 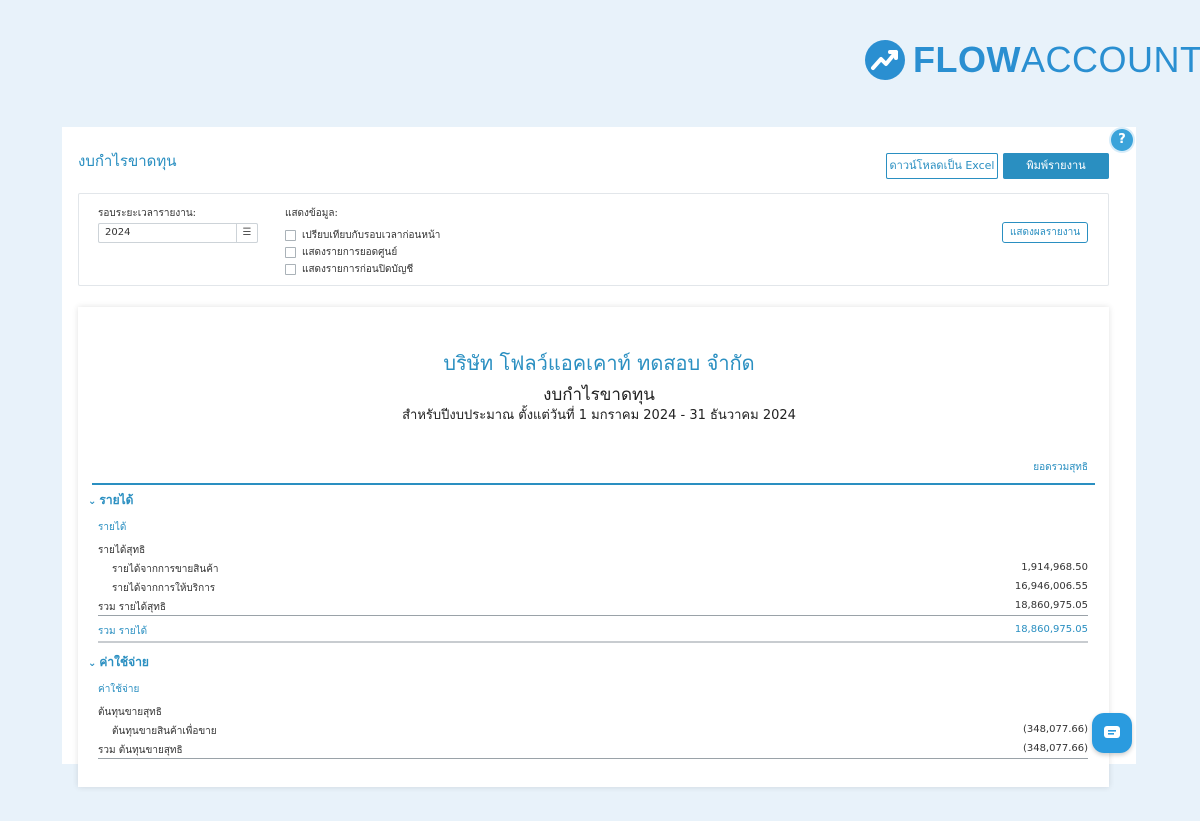 What do you see at coordinates (311, 213) in the screenshot?
I see `display-label: แสดงข้อมูล:` at bounding box center [311, 213].